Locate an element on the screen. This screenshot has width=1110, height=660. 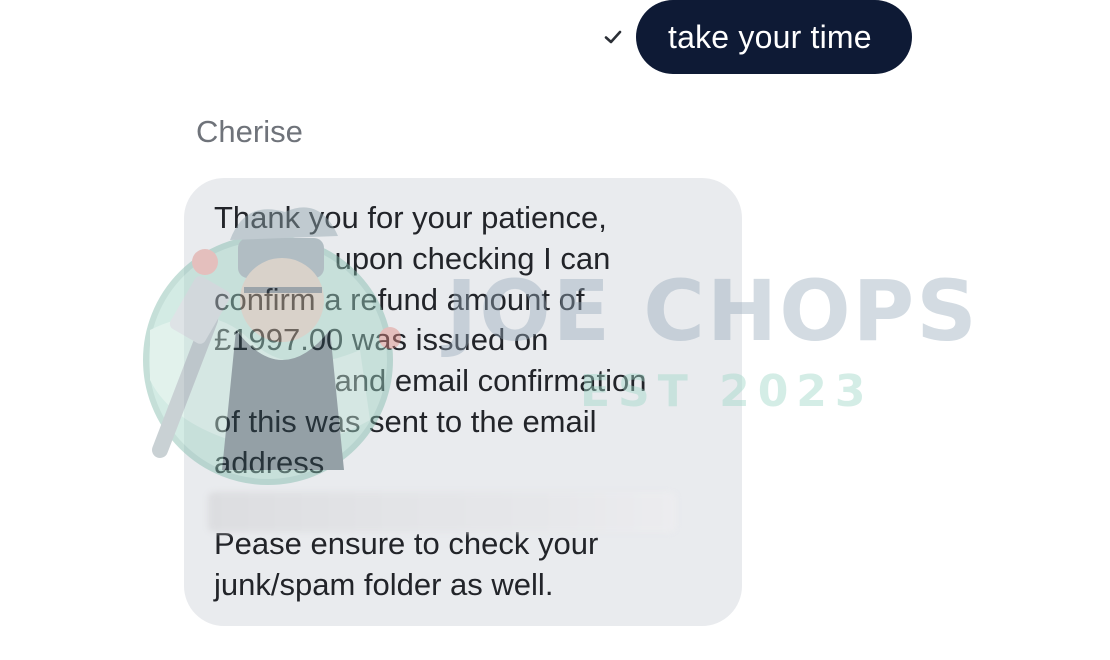
message-line: upon checking I can is located at coordinates (412, 258).